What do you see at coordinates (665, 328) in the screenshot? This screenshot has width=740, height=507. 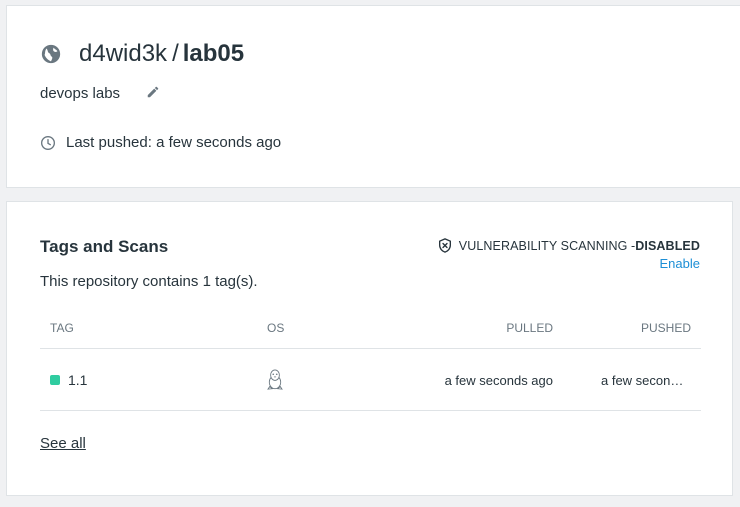 I see `column-header-pushed: PUSHED` at bounding box center [665, 328].